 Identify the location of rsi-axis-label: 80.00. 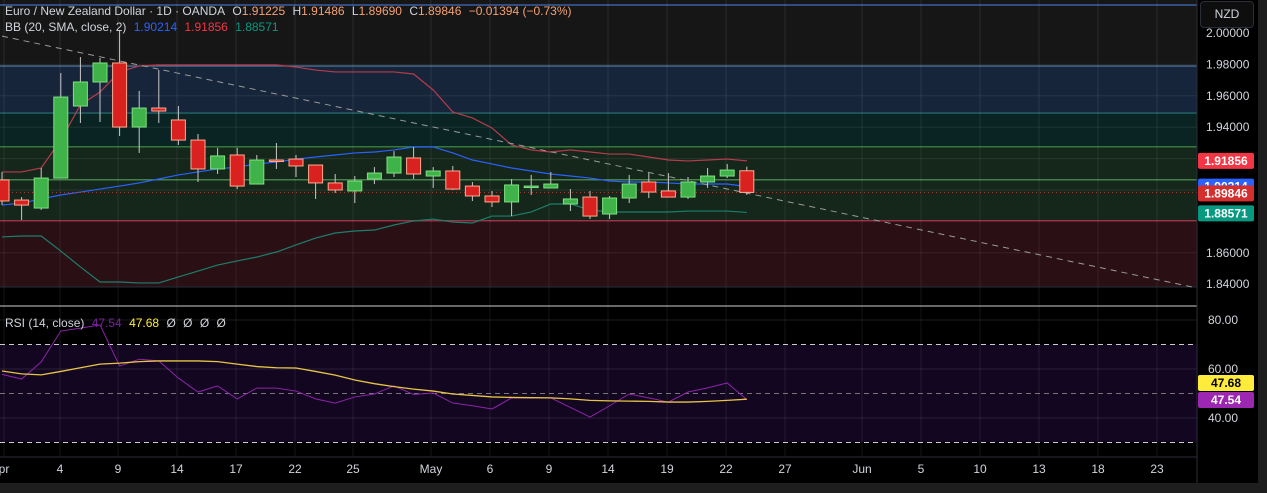
(1223, 320).